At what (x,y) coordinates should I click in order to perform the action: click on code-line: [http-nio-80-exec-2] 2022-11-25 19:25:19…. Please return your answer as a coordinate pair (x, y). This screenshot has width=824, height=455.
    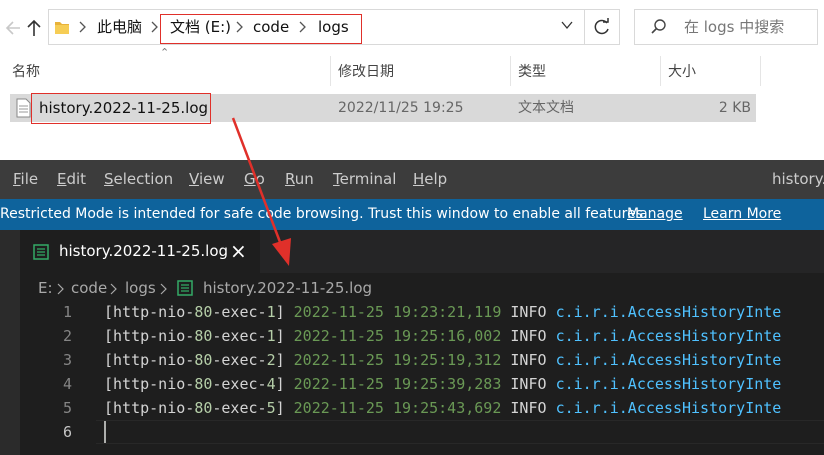
    Looking at the image, I should click on (442, 360).